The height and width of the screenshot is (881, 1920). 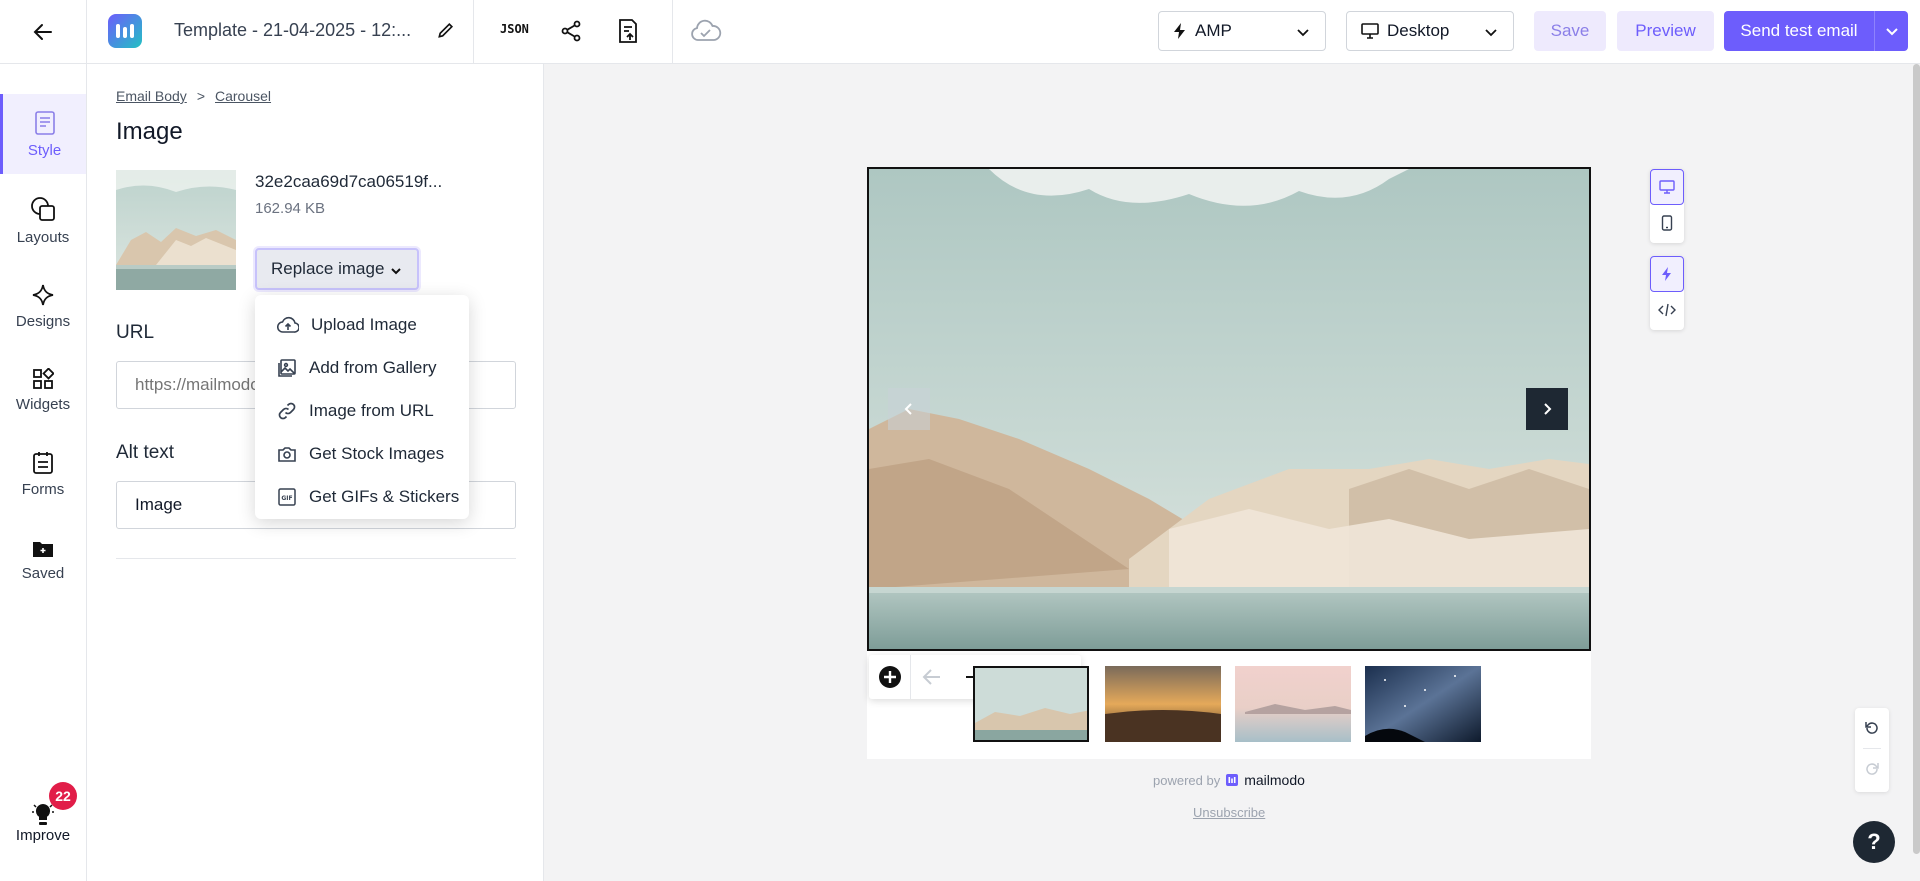 I want to click on format-select-value: AMP, so click(x=1213, y=30).